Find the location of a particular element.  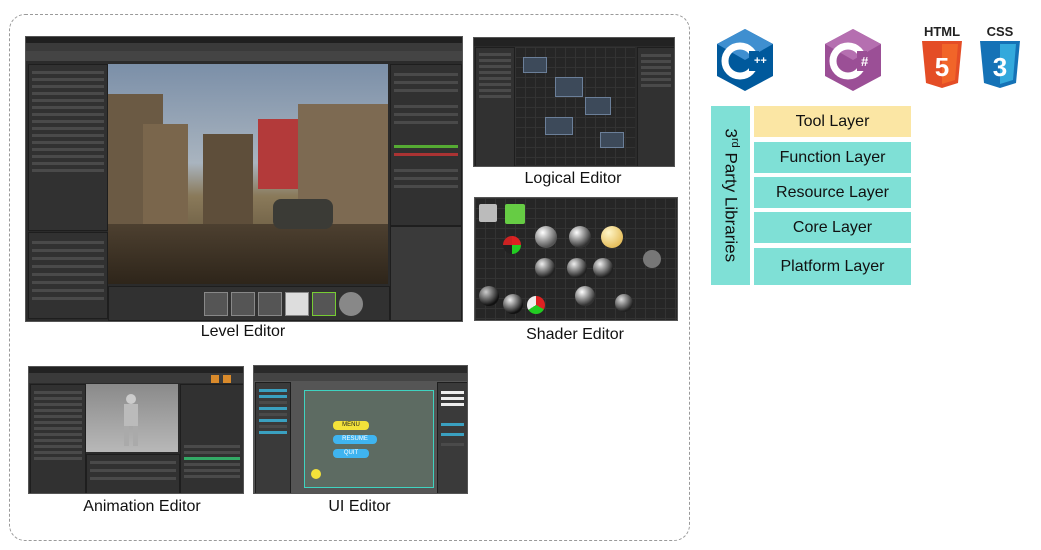

css3-icon: CSS 3 is located at coordinates (1000, 58).